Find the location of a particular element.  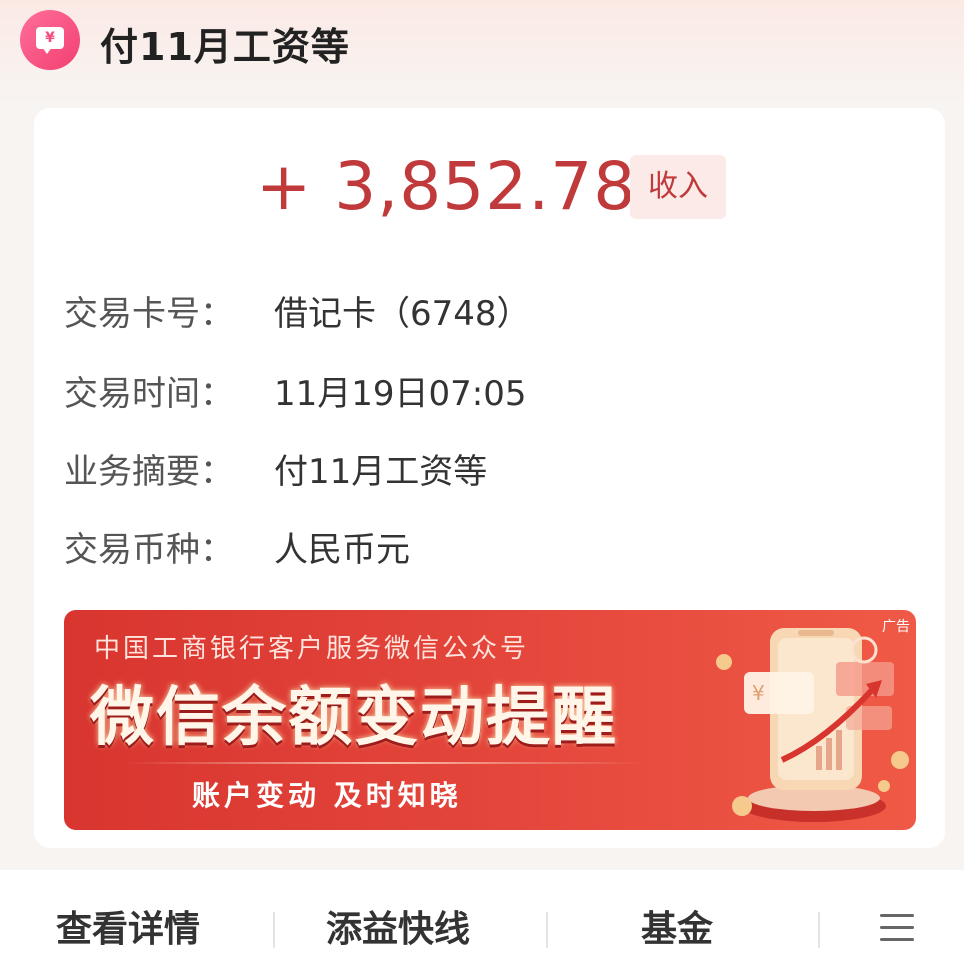

yuan-glyph: ¥ is located at coordinates (50, 38).